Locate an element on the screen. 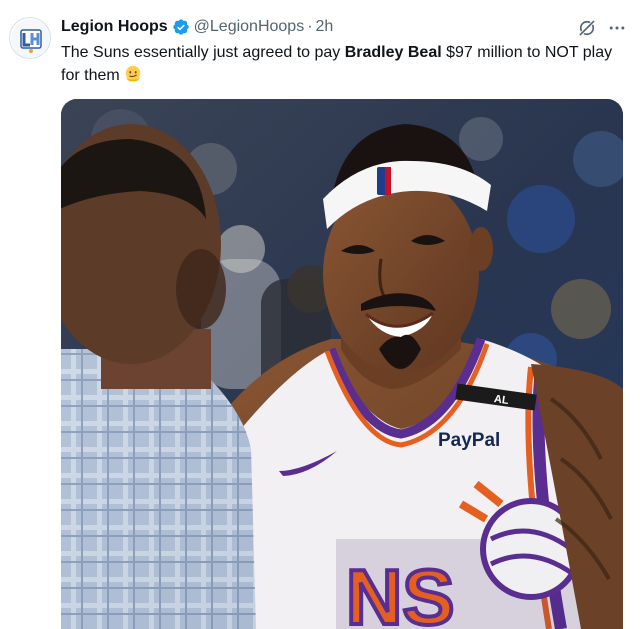 The image size is (640, 629). timestamp: 2h is located at coordinates (325, 27).